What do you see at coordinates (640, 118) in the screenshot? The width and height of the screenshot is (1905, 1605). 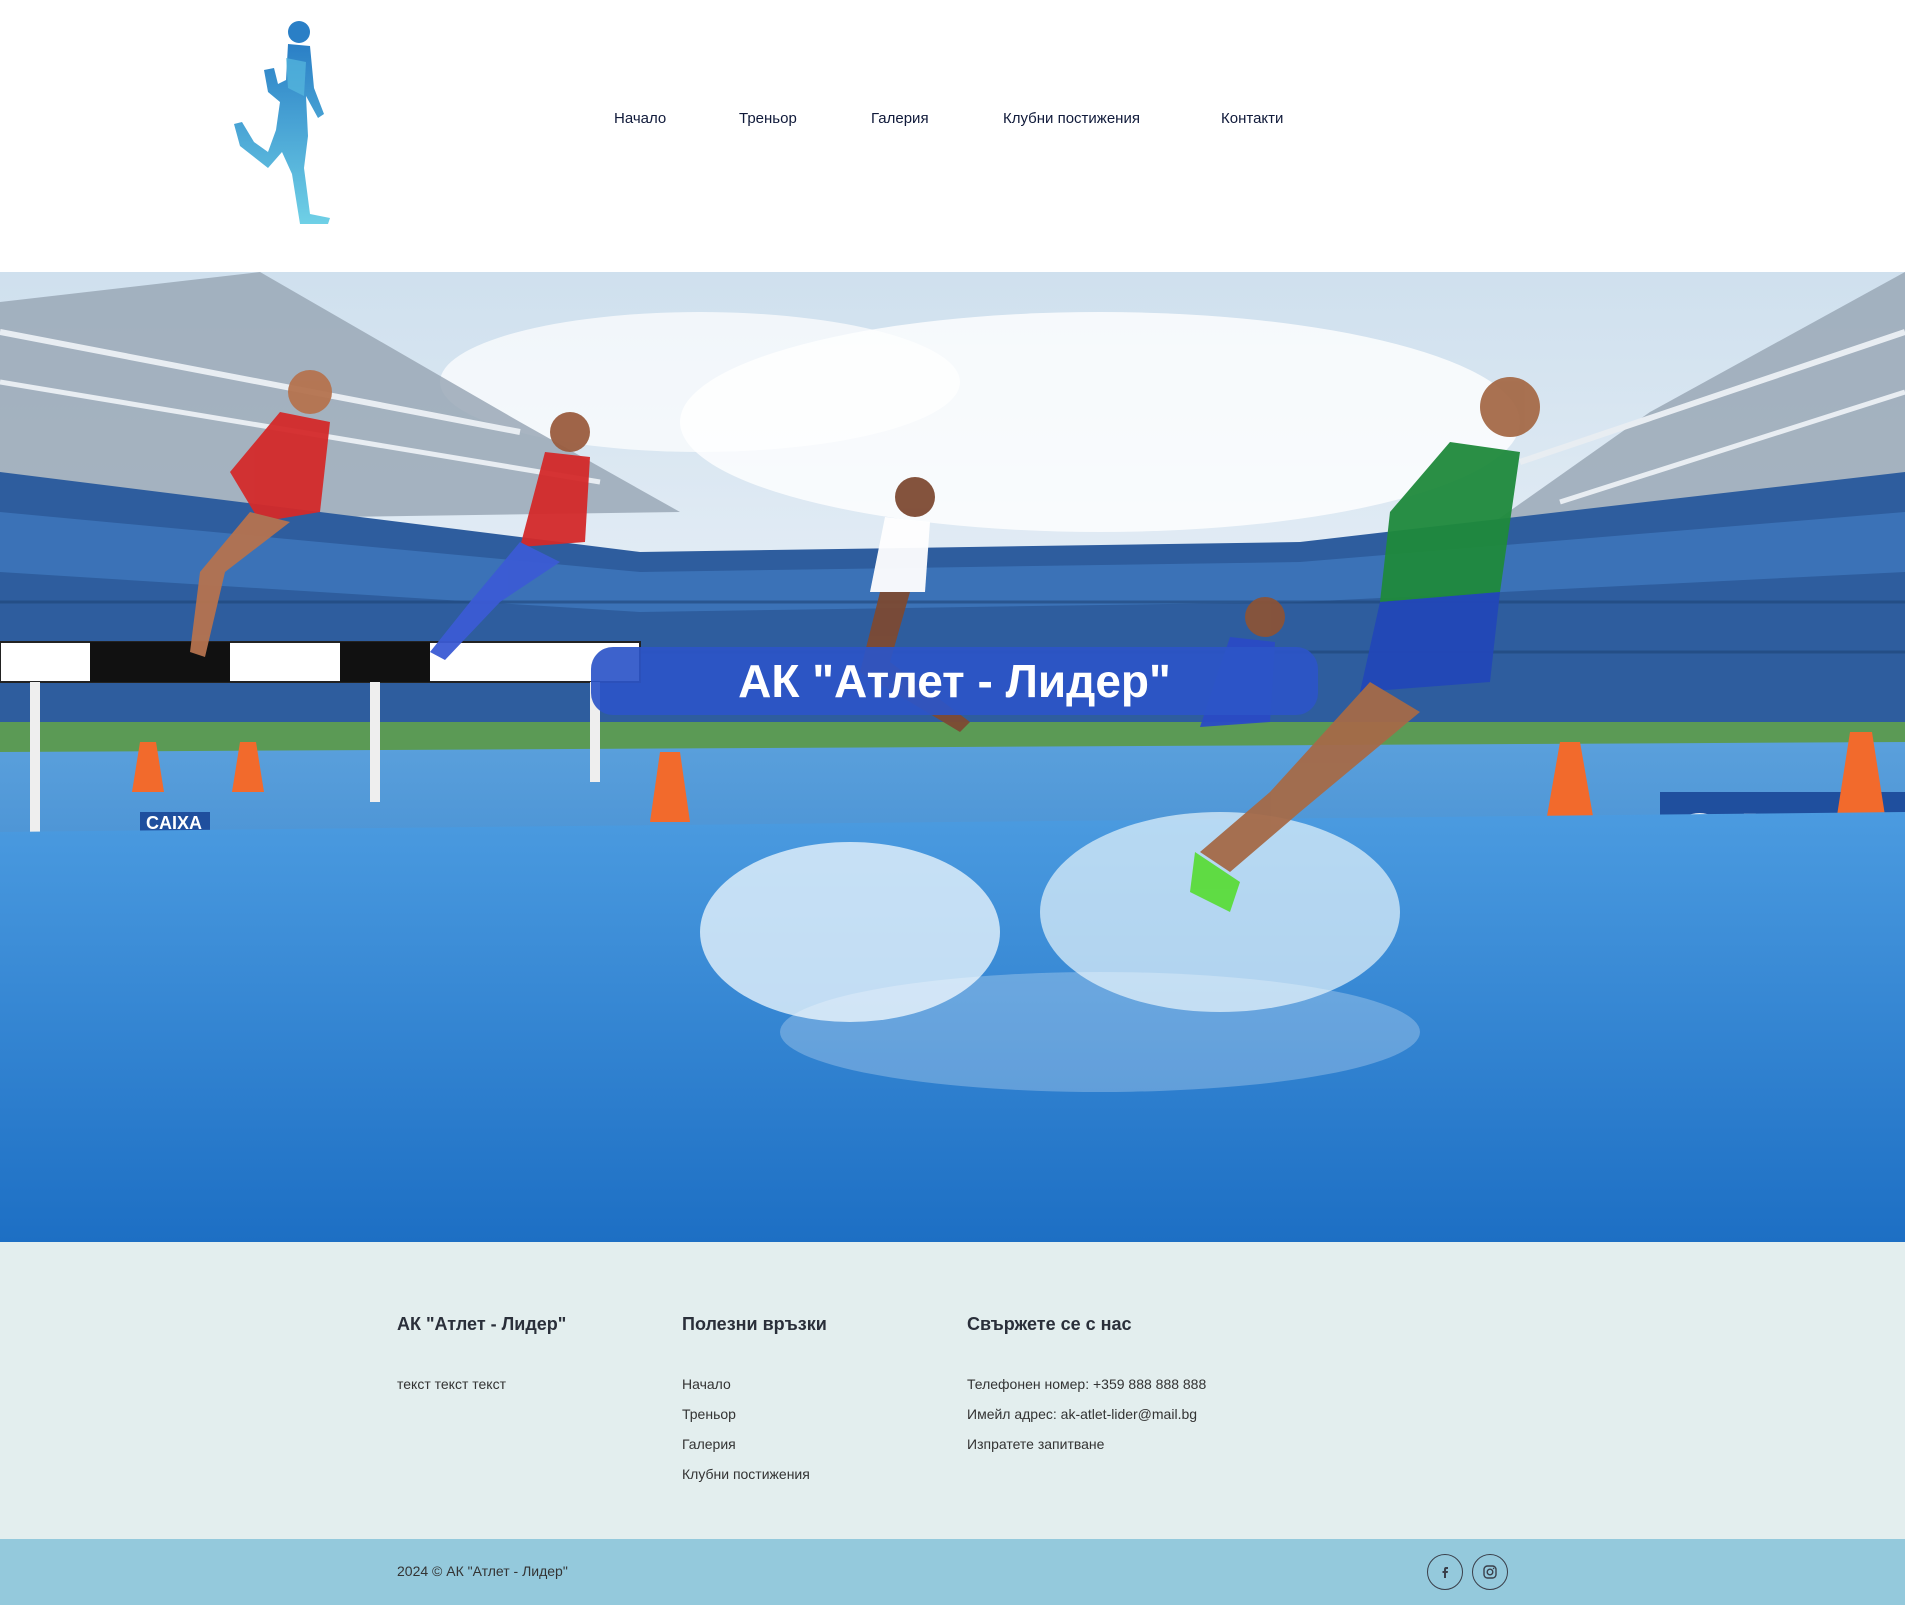 I see `nav-home: Начало` at bounding box center [640, 118].